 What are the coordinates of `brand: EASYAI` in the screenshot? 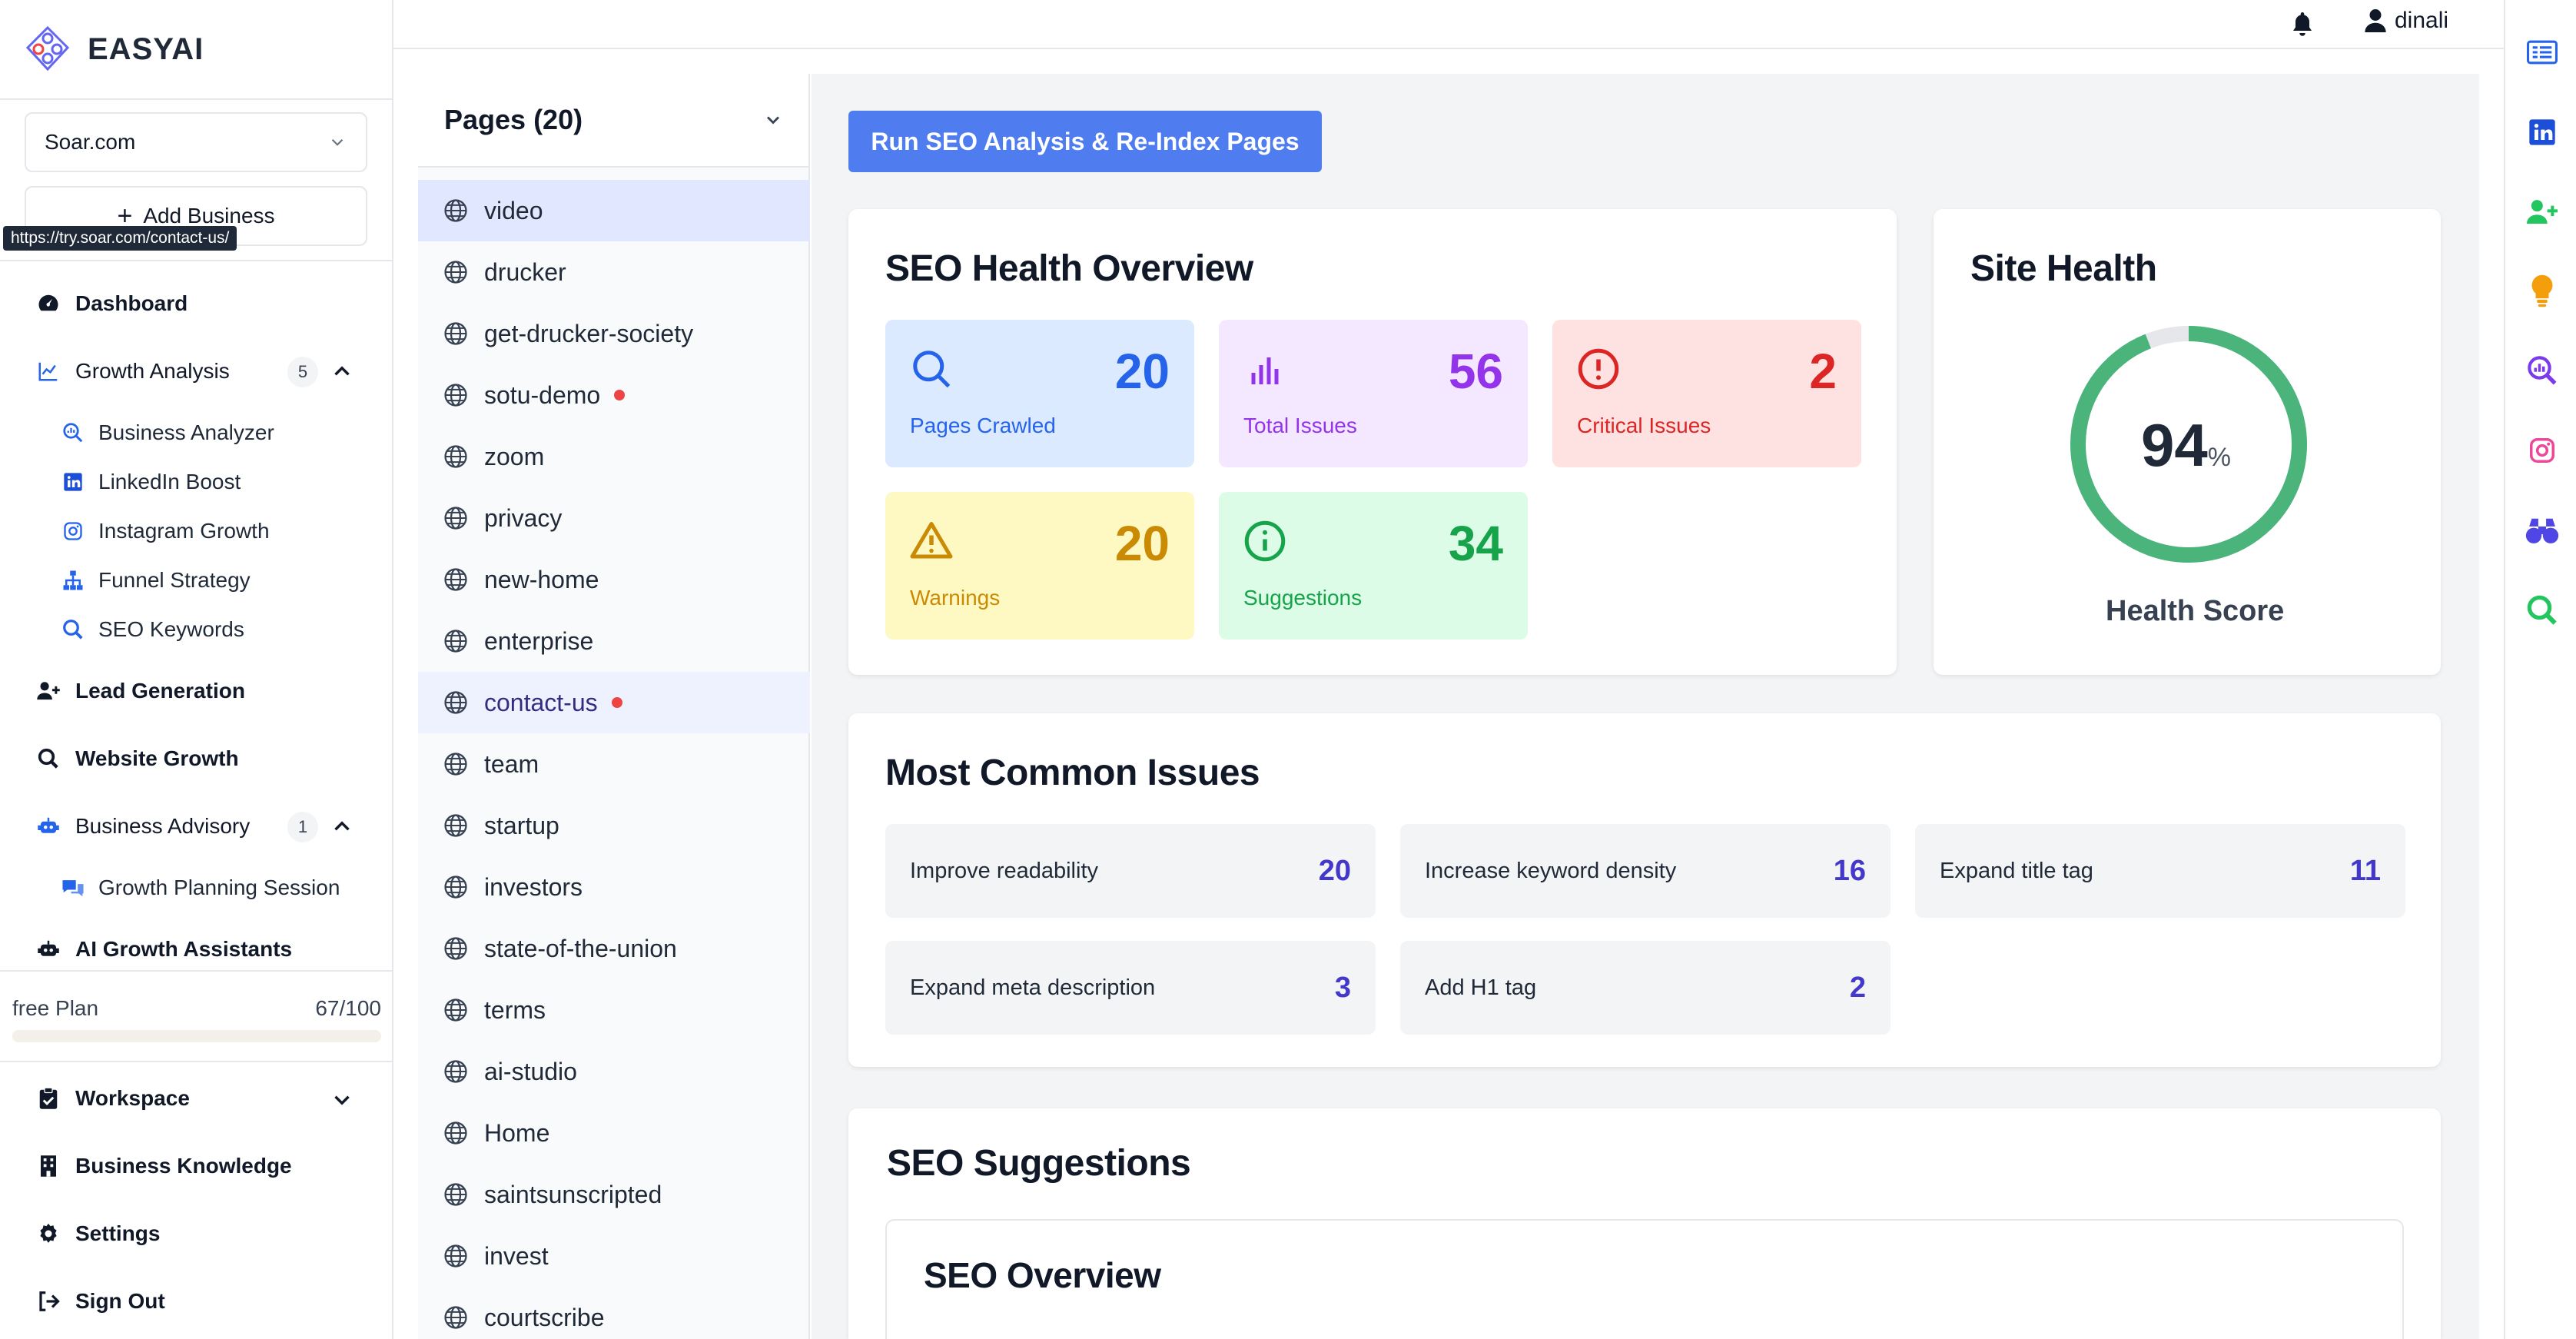 It's located at (196, 50).